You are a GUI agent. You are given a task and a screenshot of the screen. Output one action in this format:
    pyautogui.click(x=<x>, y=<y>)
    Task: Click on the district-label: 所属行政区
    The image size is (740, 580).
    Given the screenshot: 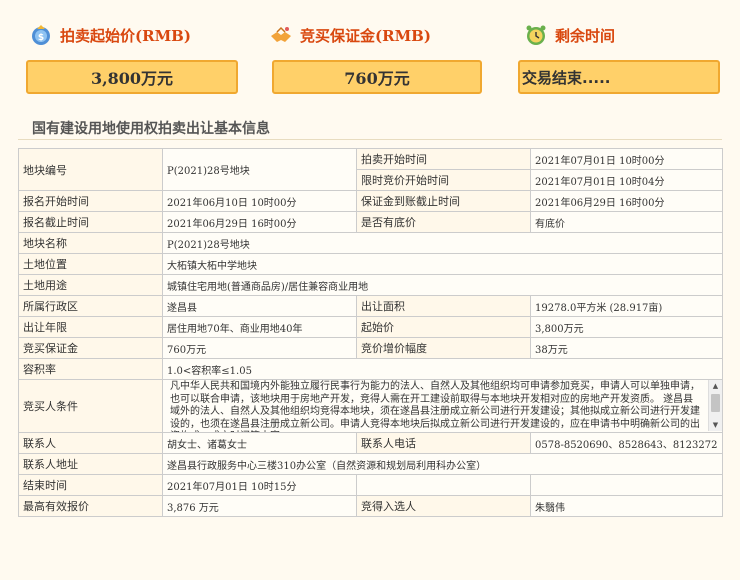 What is the action you would take?
    pyautogui.click(x=90, y=306)
    